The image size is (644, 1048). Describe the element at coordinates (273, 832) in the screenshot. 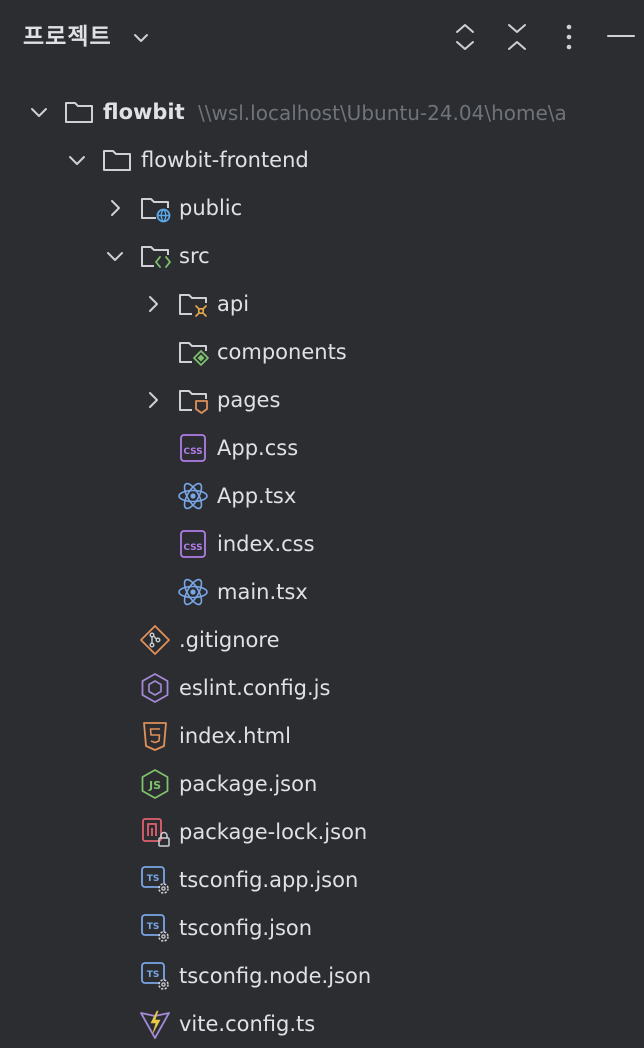

I see `tree-item-label: package-lock.json` at that location.